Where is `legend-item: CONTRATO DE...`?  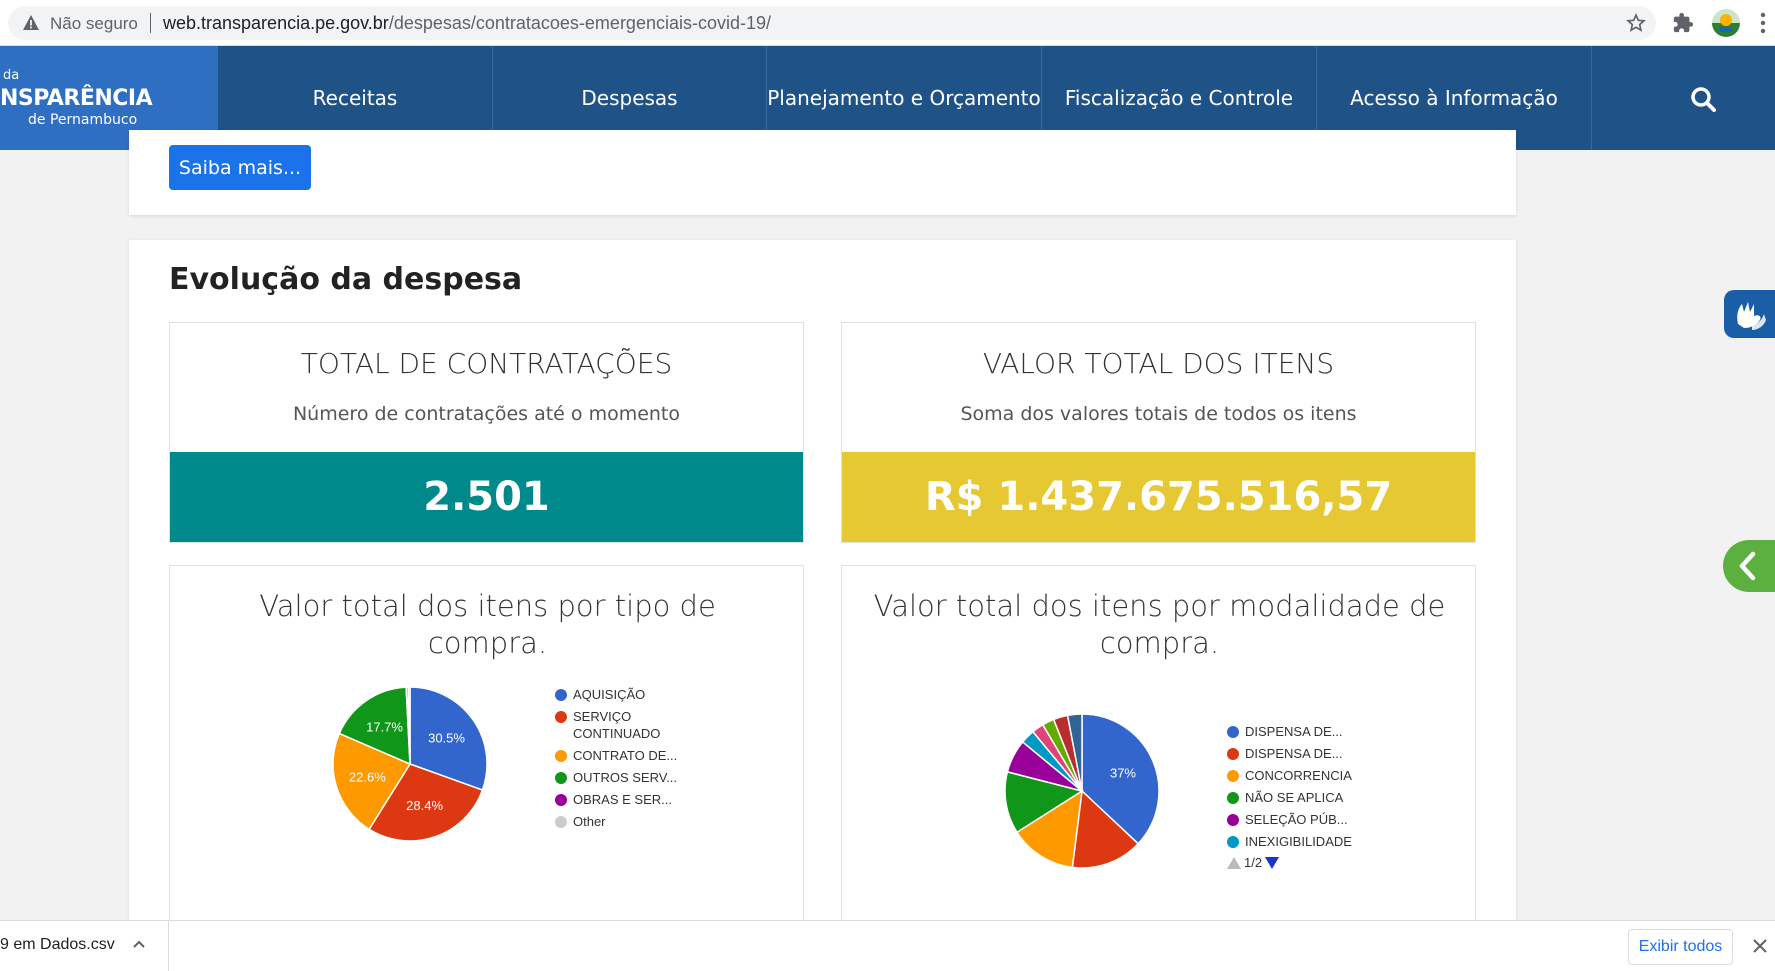 legend-item: CONTRATO DE... is located at coordinates (625, 755).